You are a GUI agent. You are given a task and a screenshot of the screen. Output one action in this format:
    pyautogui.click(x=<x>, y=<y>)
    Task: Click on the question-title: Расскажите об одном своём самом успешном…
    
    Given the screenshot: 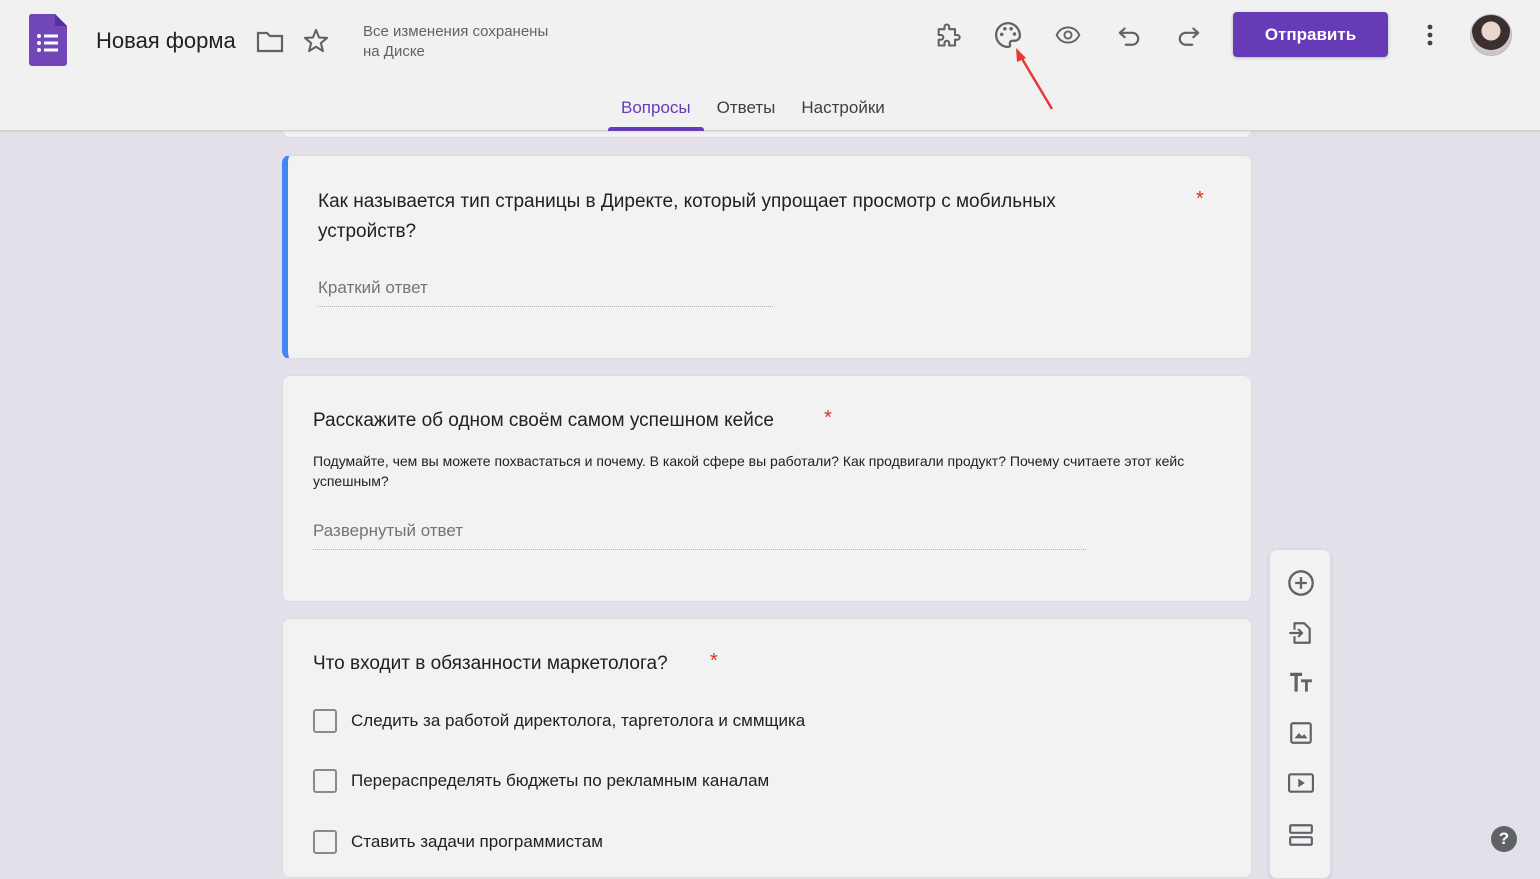 What is the action you would take?
    pyautogui.click(x=543, y=421)
    